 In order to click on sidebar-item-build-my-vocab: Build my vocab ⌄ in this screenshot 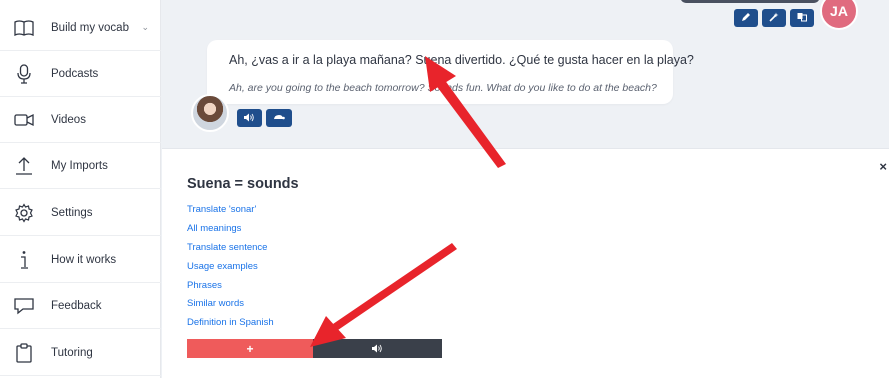, I will do `click(80, 28)`.